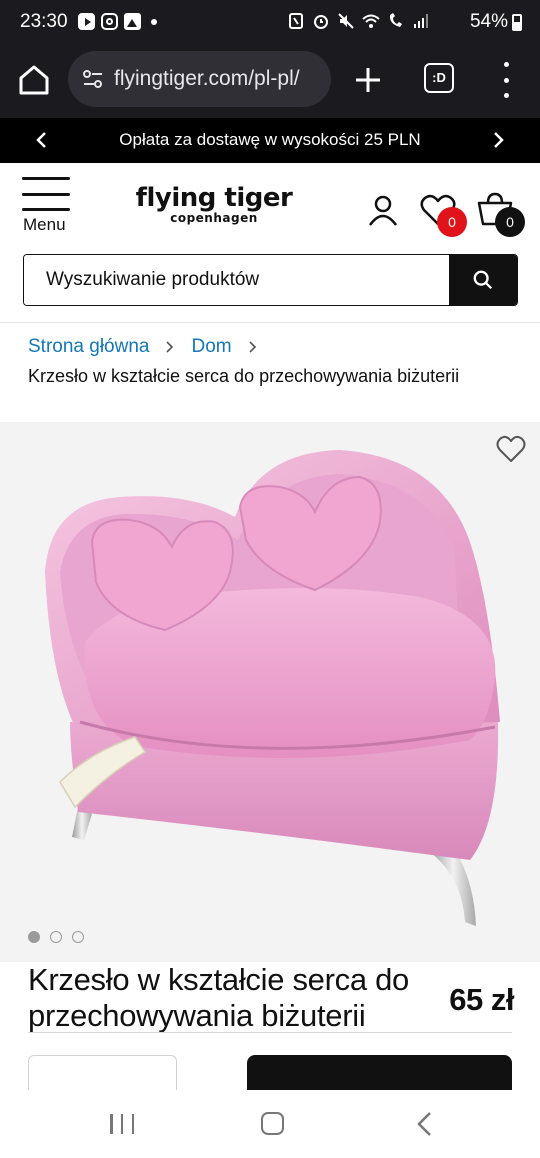  I want to click on system-navigation-bar, so click(270, 1124).